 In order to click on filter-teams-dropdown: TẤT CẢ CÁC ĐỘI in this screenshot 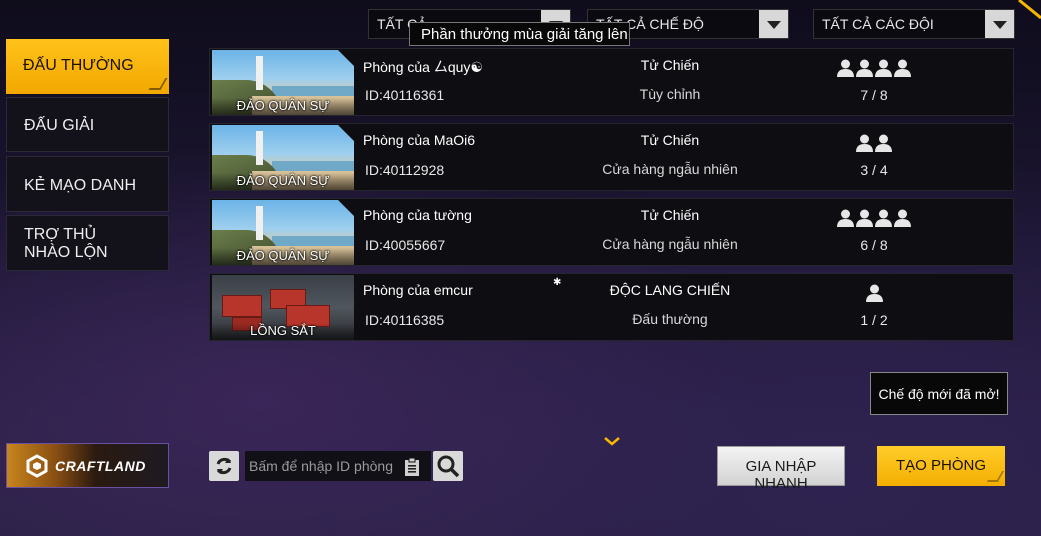, I will do `click(914, 24)`.